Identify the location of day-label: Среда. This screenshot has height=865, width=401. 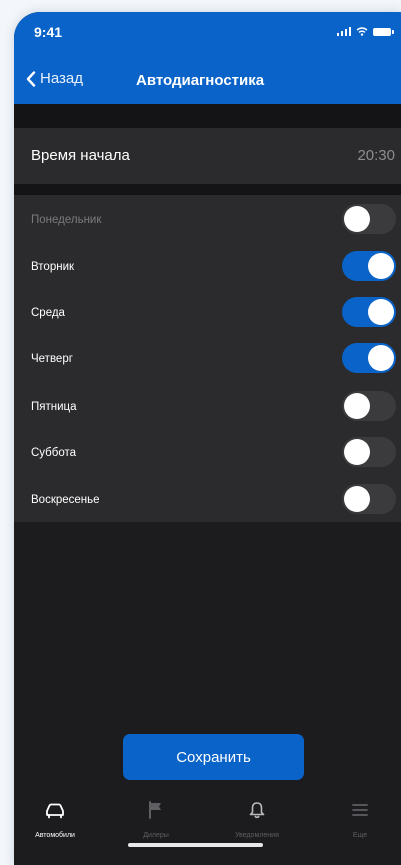
(48, 313).